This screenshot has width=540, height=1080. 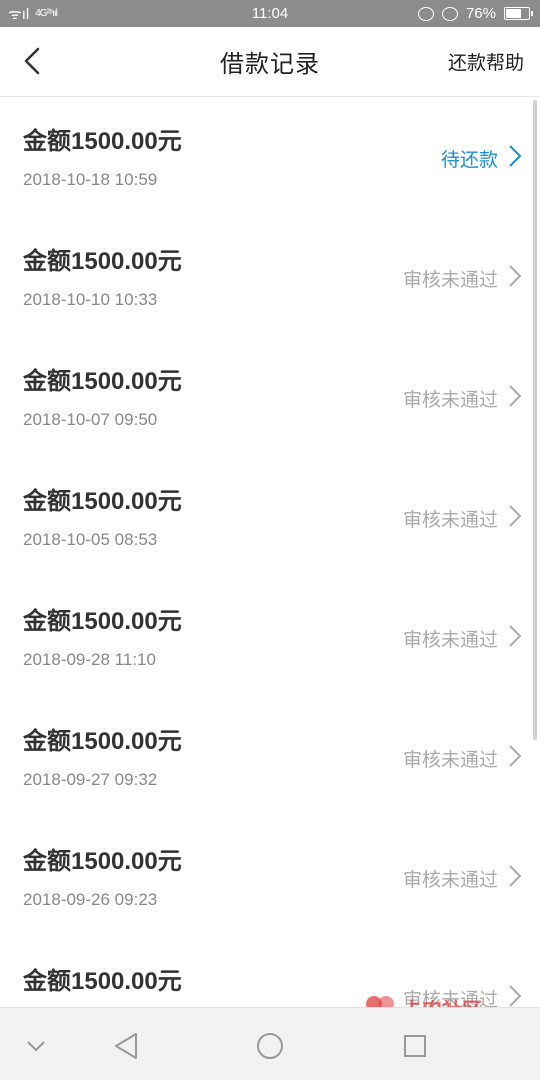 What do you see at coordinates (270, 757) in the screenshot?
I see `loan-record-row: 金额1500.00元 2018-09-27 09:32 审核未通过` at bounding box center [270, 757].